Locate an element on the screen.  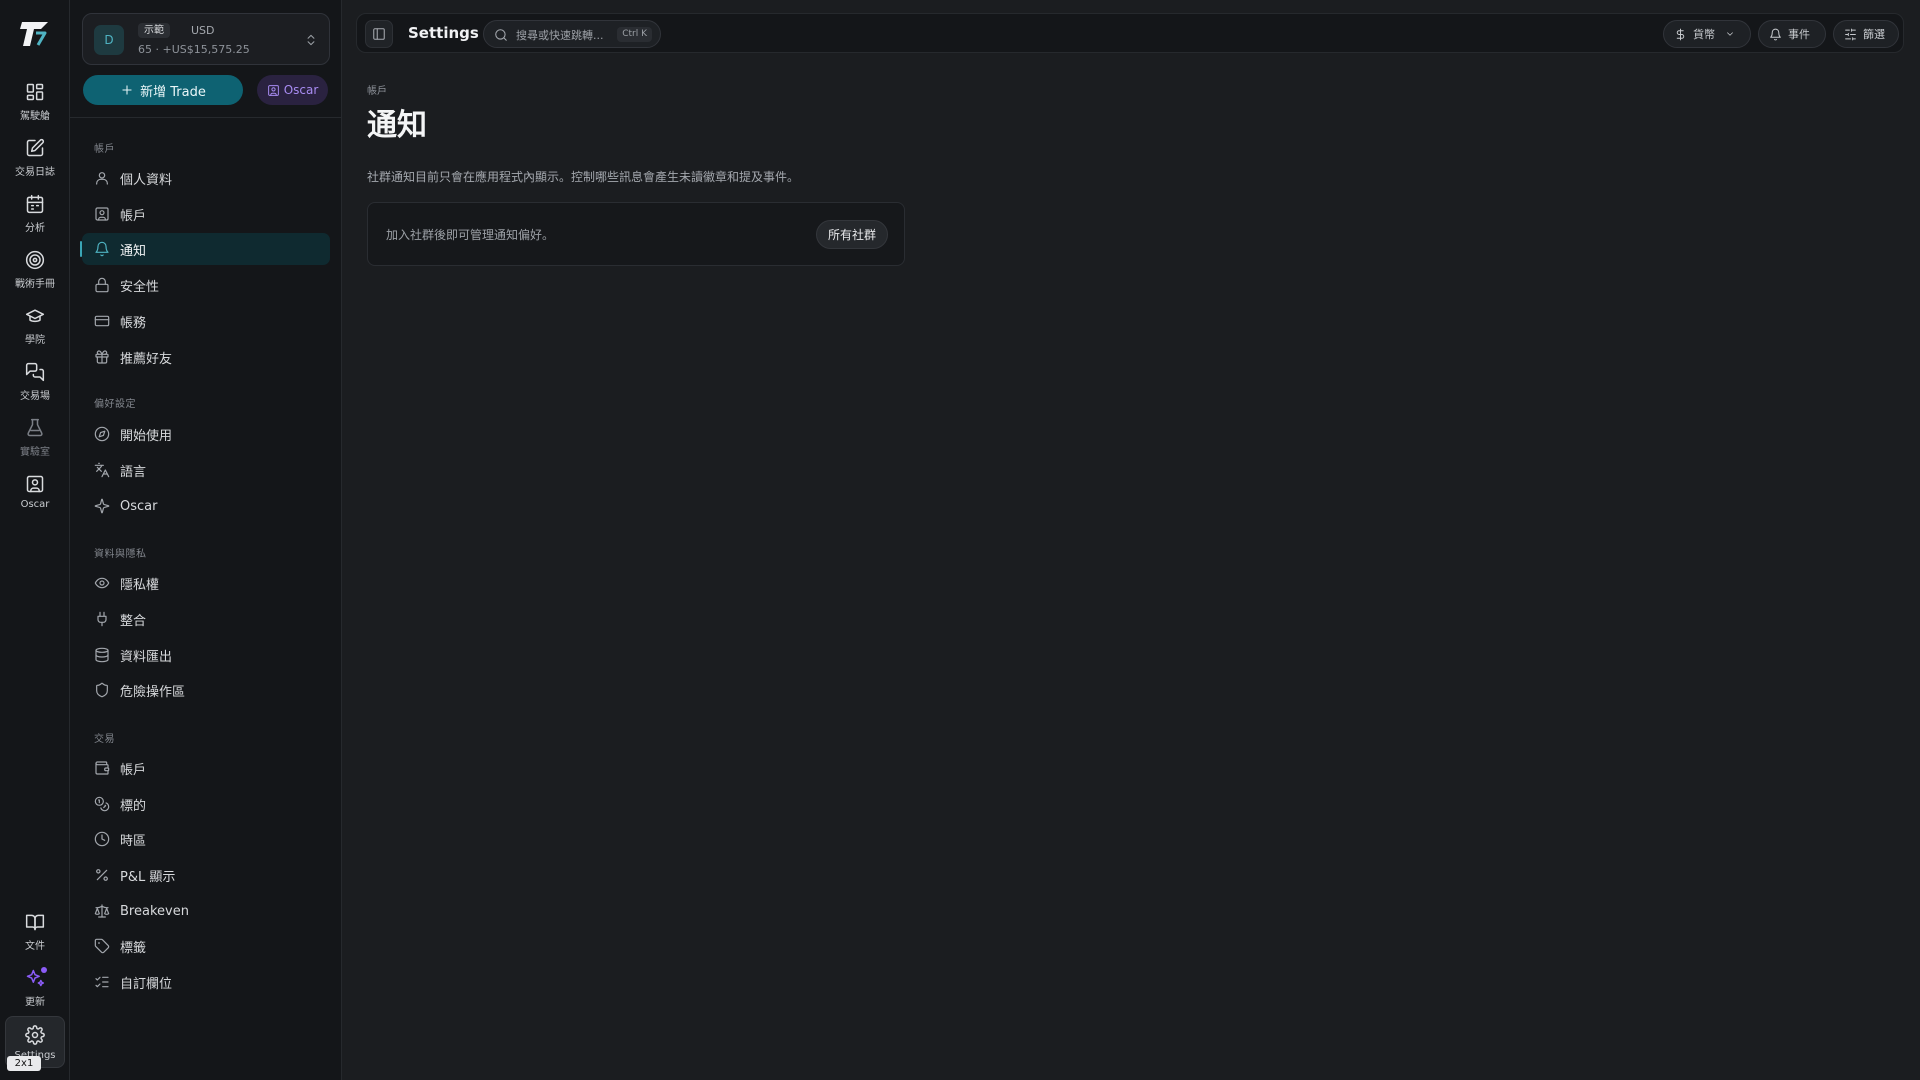
rail-item-academy: 學院 is located at coordinates (35, 328).